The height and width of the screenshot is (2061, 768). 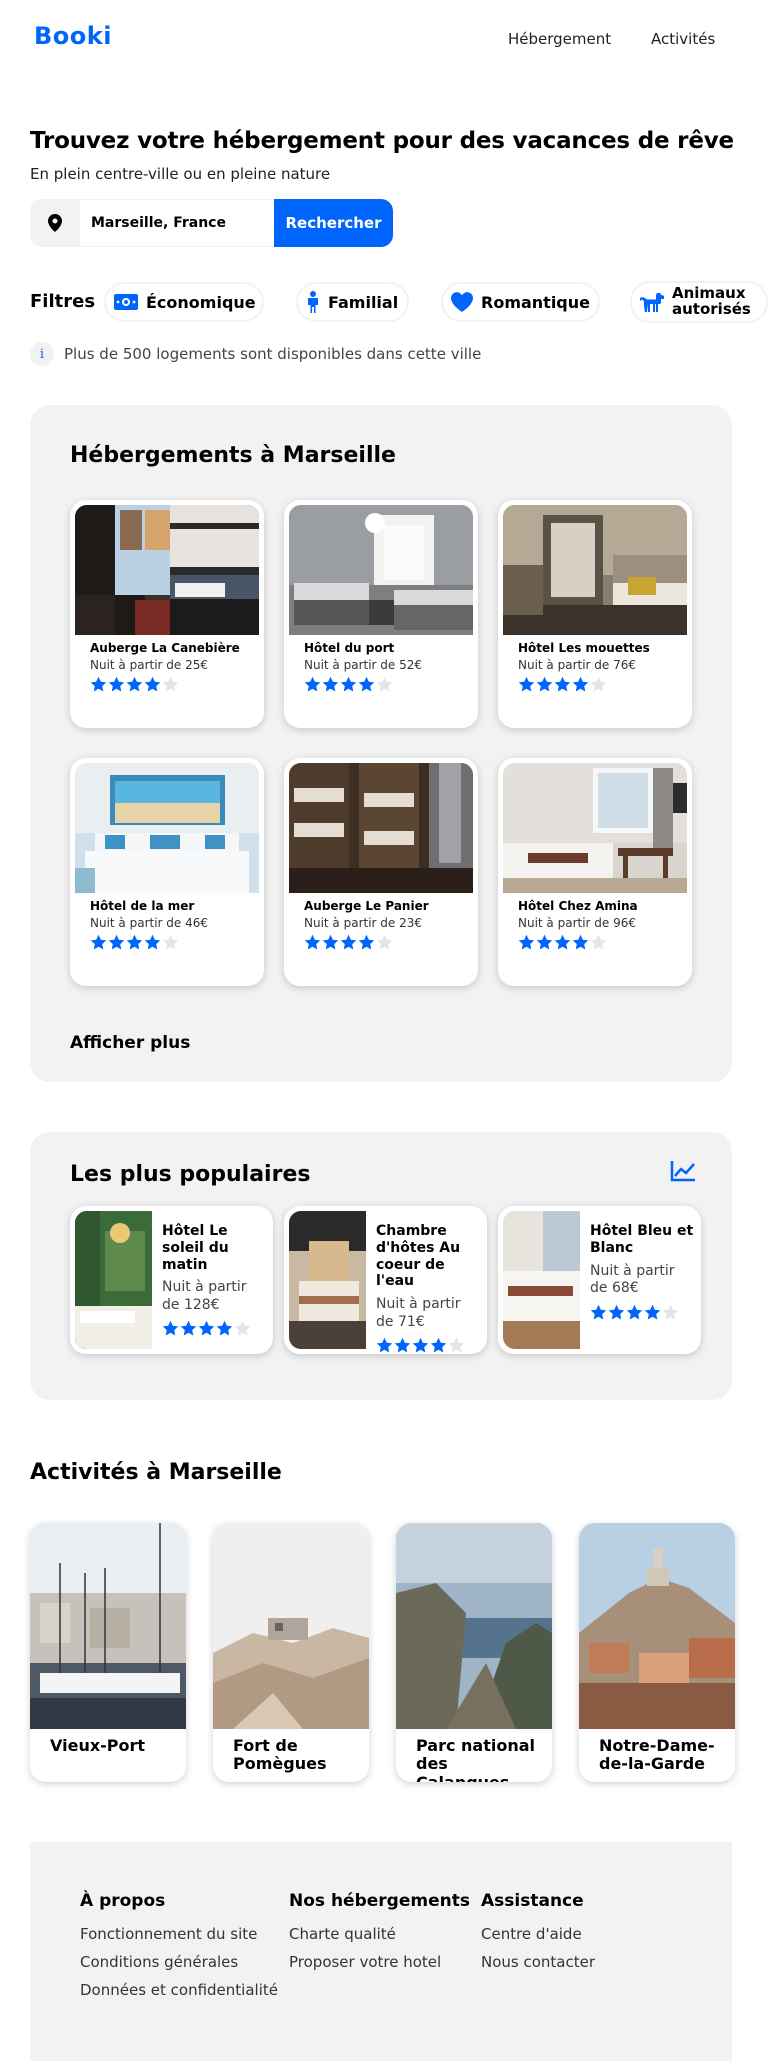 What do you see at coordinates (418, 1256) in the screenshot?
I see `popular-name: Chambre d'hôtes Au coeur de l'eau` at bounding box center [418, 1256].